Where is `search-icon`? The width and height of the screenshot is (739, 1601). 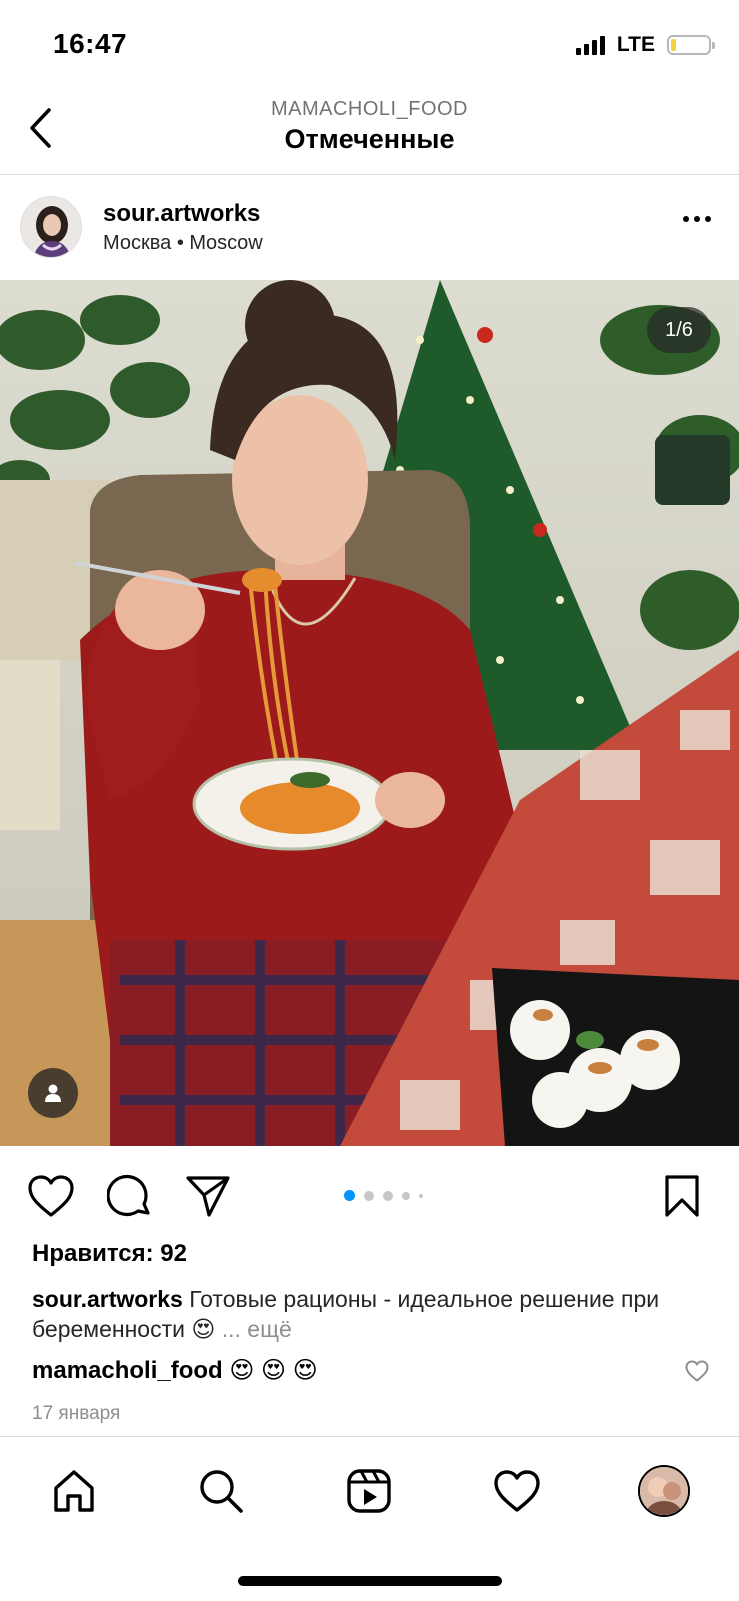 search-icon is located at coordinates (221, 1491).